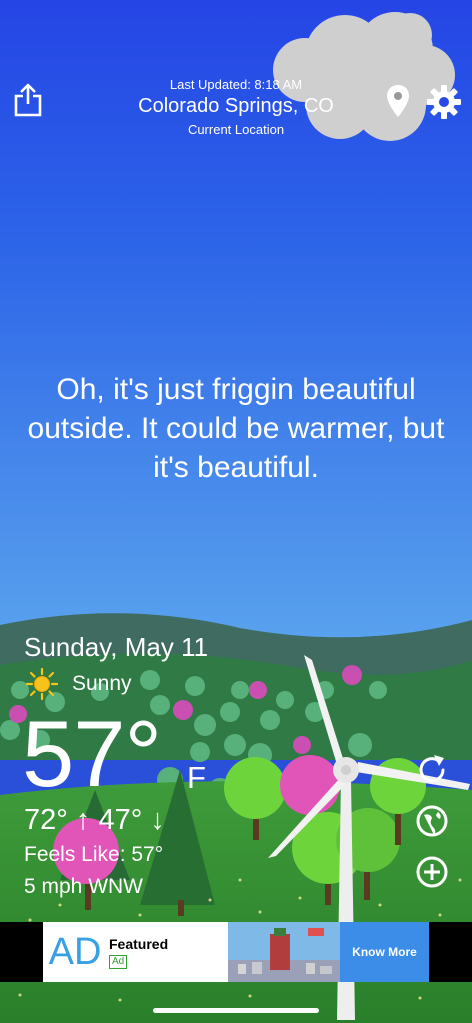 This screenshot has height=1023, width=472. Describe the element at coordinates (92, 753) in the screenshot. I see `current-temperature: 57°` at that location.